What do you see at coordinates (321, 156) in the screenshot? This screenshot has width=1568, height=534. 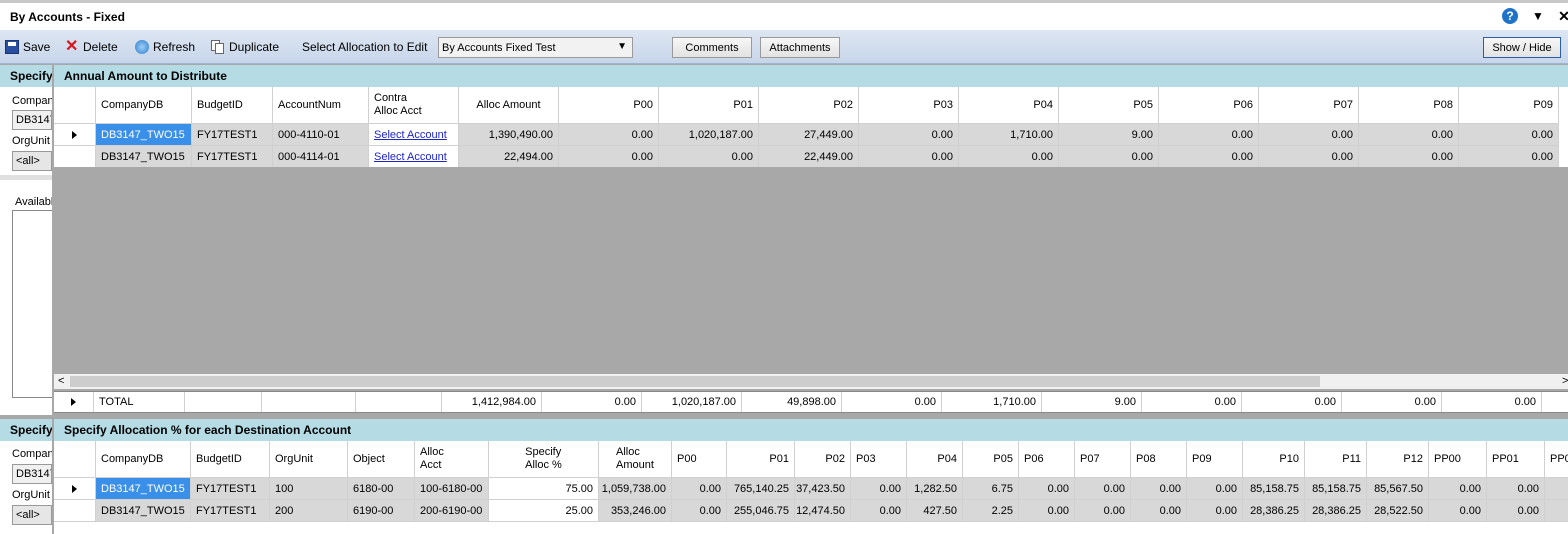 I see `accountnum-cell: 000-4114-01` at bounding box center [321, 156].